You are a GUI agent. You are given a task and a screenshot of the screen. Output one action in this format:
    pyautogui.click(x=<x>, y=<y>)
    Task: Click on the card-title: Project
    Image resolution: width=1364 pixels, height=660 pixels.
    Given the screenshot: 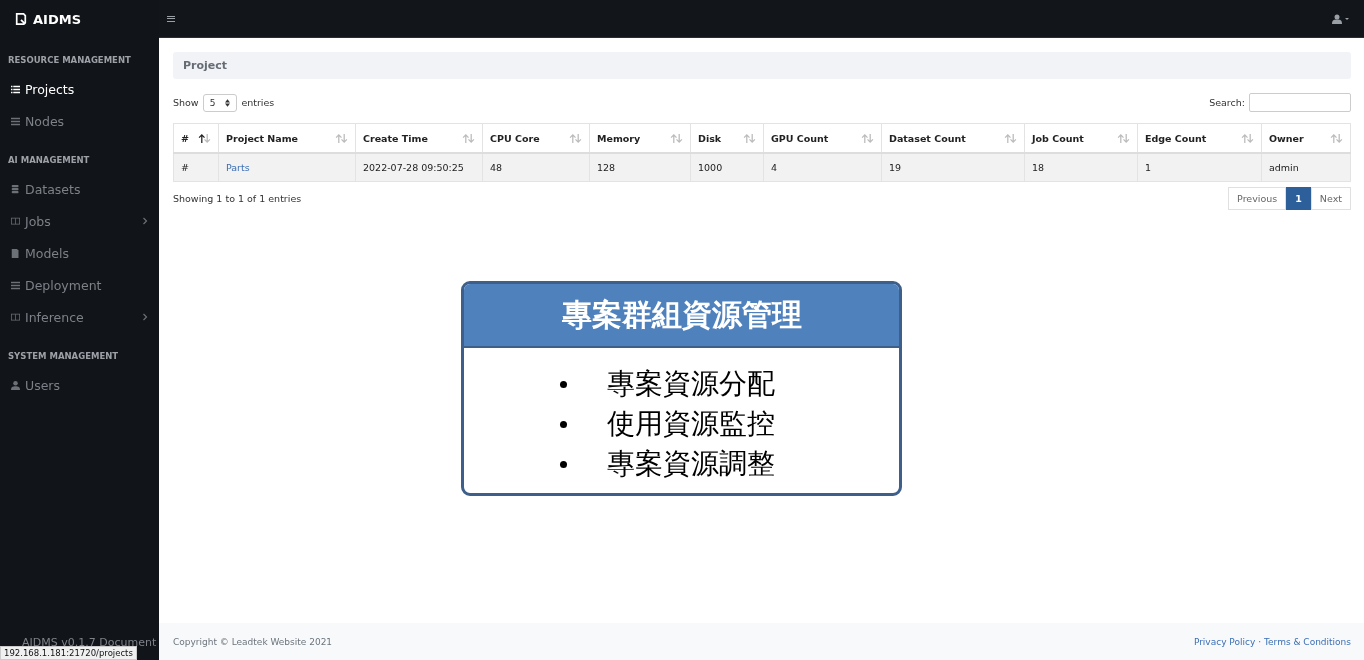 What is the action you would take?
    pyautogui.click(x=205, y=65)
    